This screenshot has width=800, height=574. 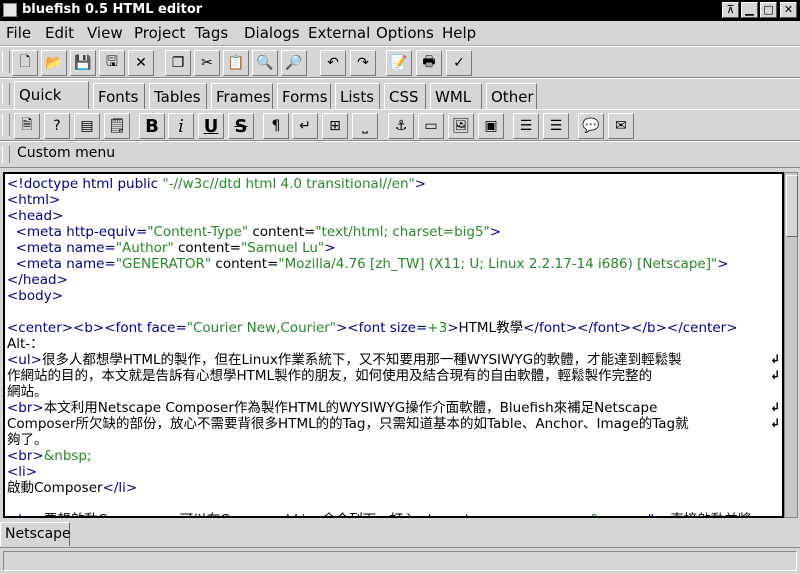 What do you see at coordinates (437, 328) in the screenshot?
I see `editor-token: +3` at bounding box center [437, 328].